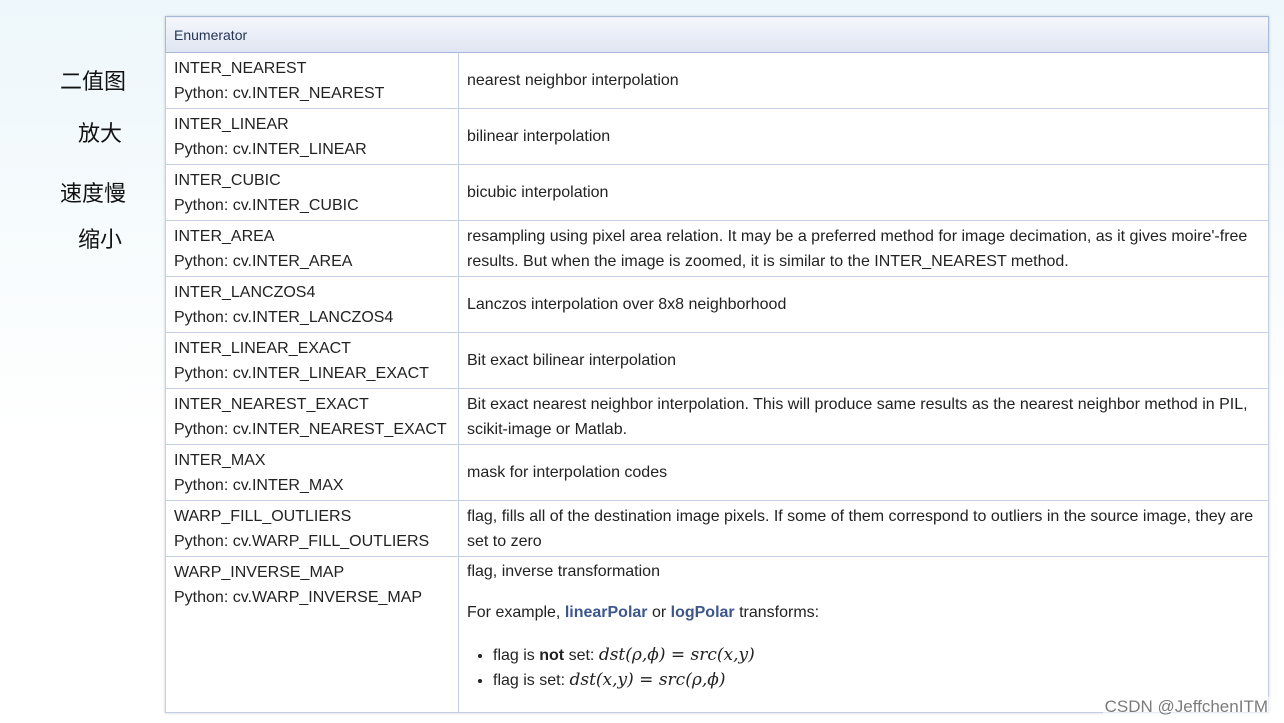 Image resolution: width=1284 pixels, height=723 pixels. Describe the element at coordinates (563, 571) in the screenshot. I see `enum-description: flag, inverse transformation` at that location.